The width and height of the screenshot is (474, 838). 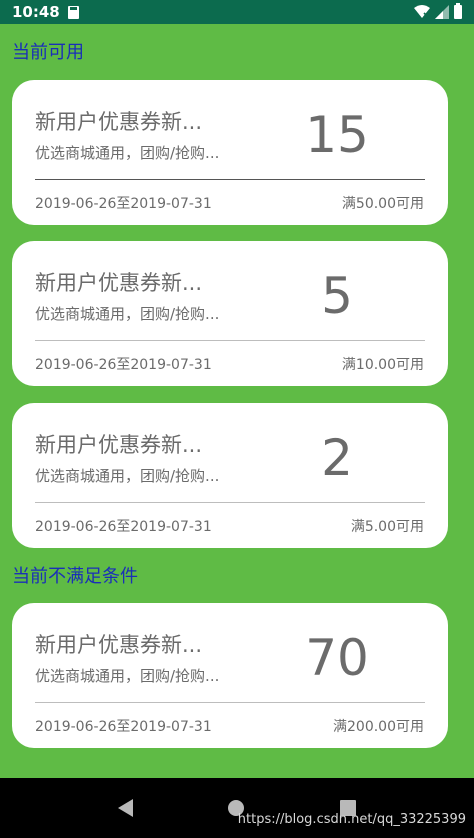 What do you see at coordinates (337, 296) in the screenshot?
I see `coupon-amount: 5` at bounding box center [337, 296].